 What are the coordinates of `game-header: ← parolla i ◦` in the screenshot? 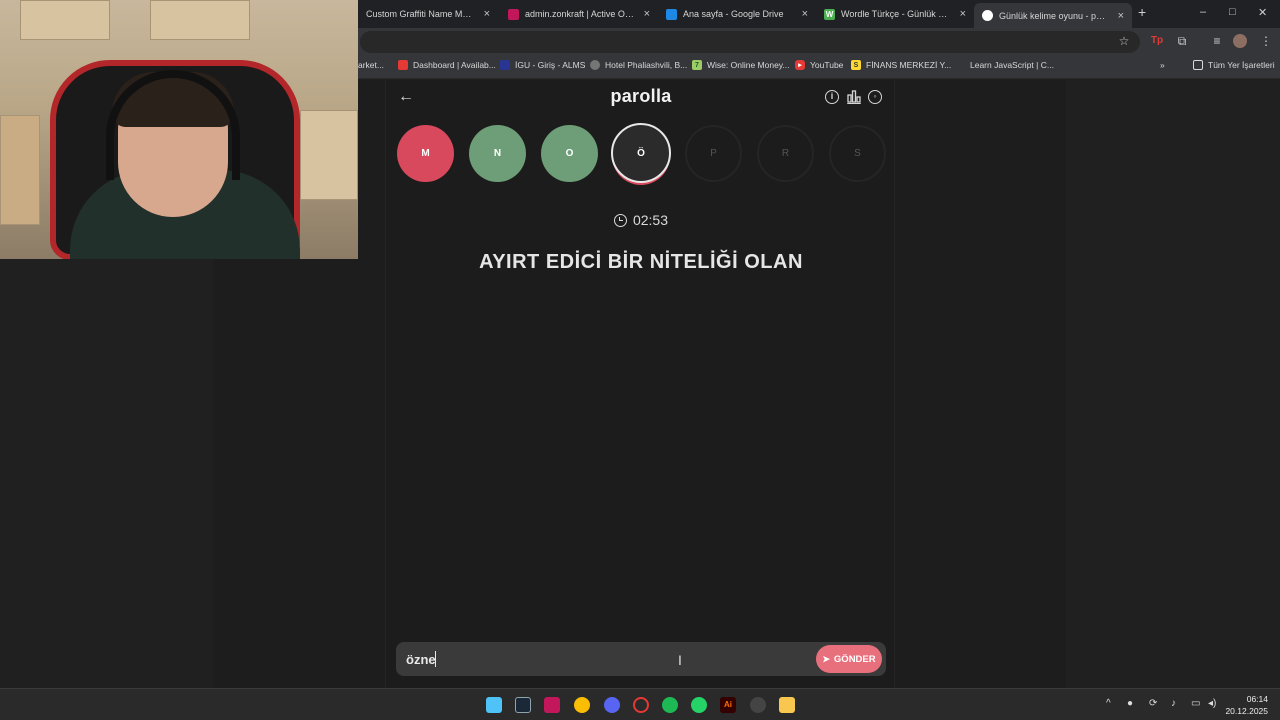 It's located at (641, 98).